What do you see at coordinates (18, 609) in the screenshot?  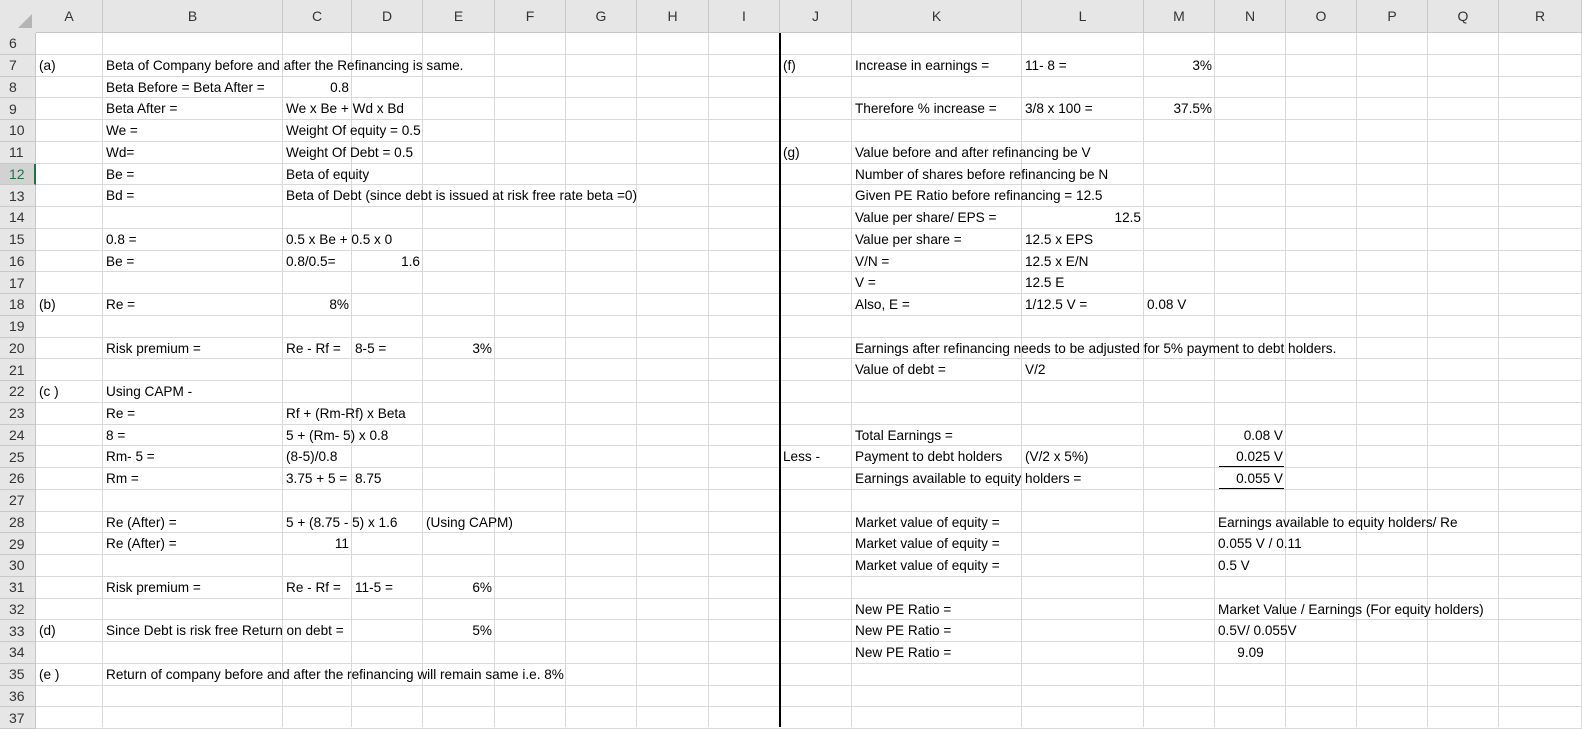 I see `row-header-32: 32` at bounding box center [18, 609].